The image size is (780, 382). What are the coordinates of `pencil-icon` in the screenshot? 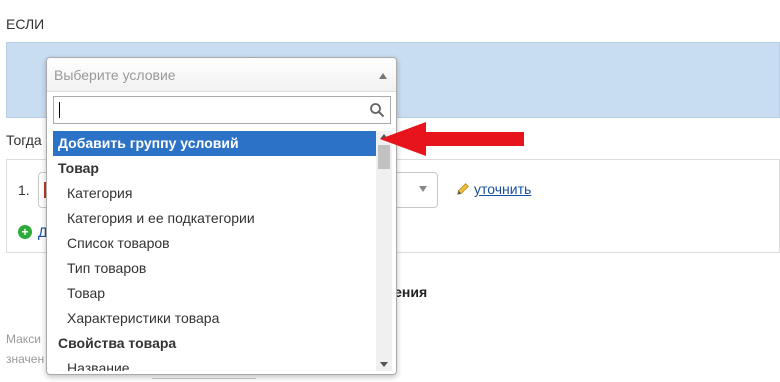 It's located at (463, 189).